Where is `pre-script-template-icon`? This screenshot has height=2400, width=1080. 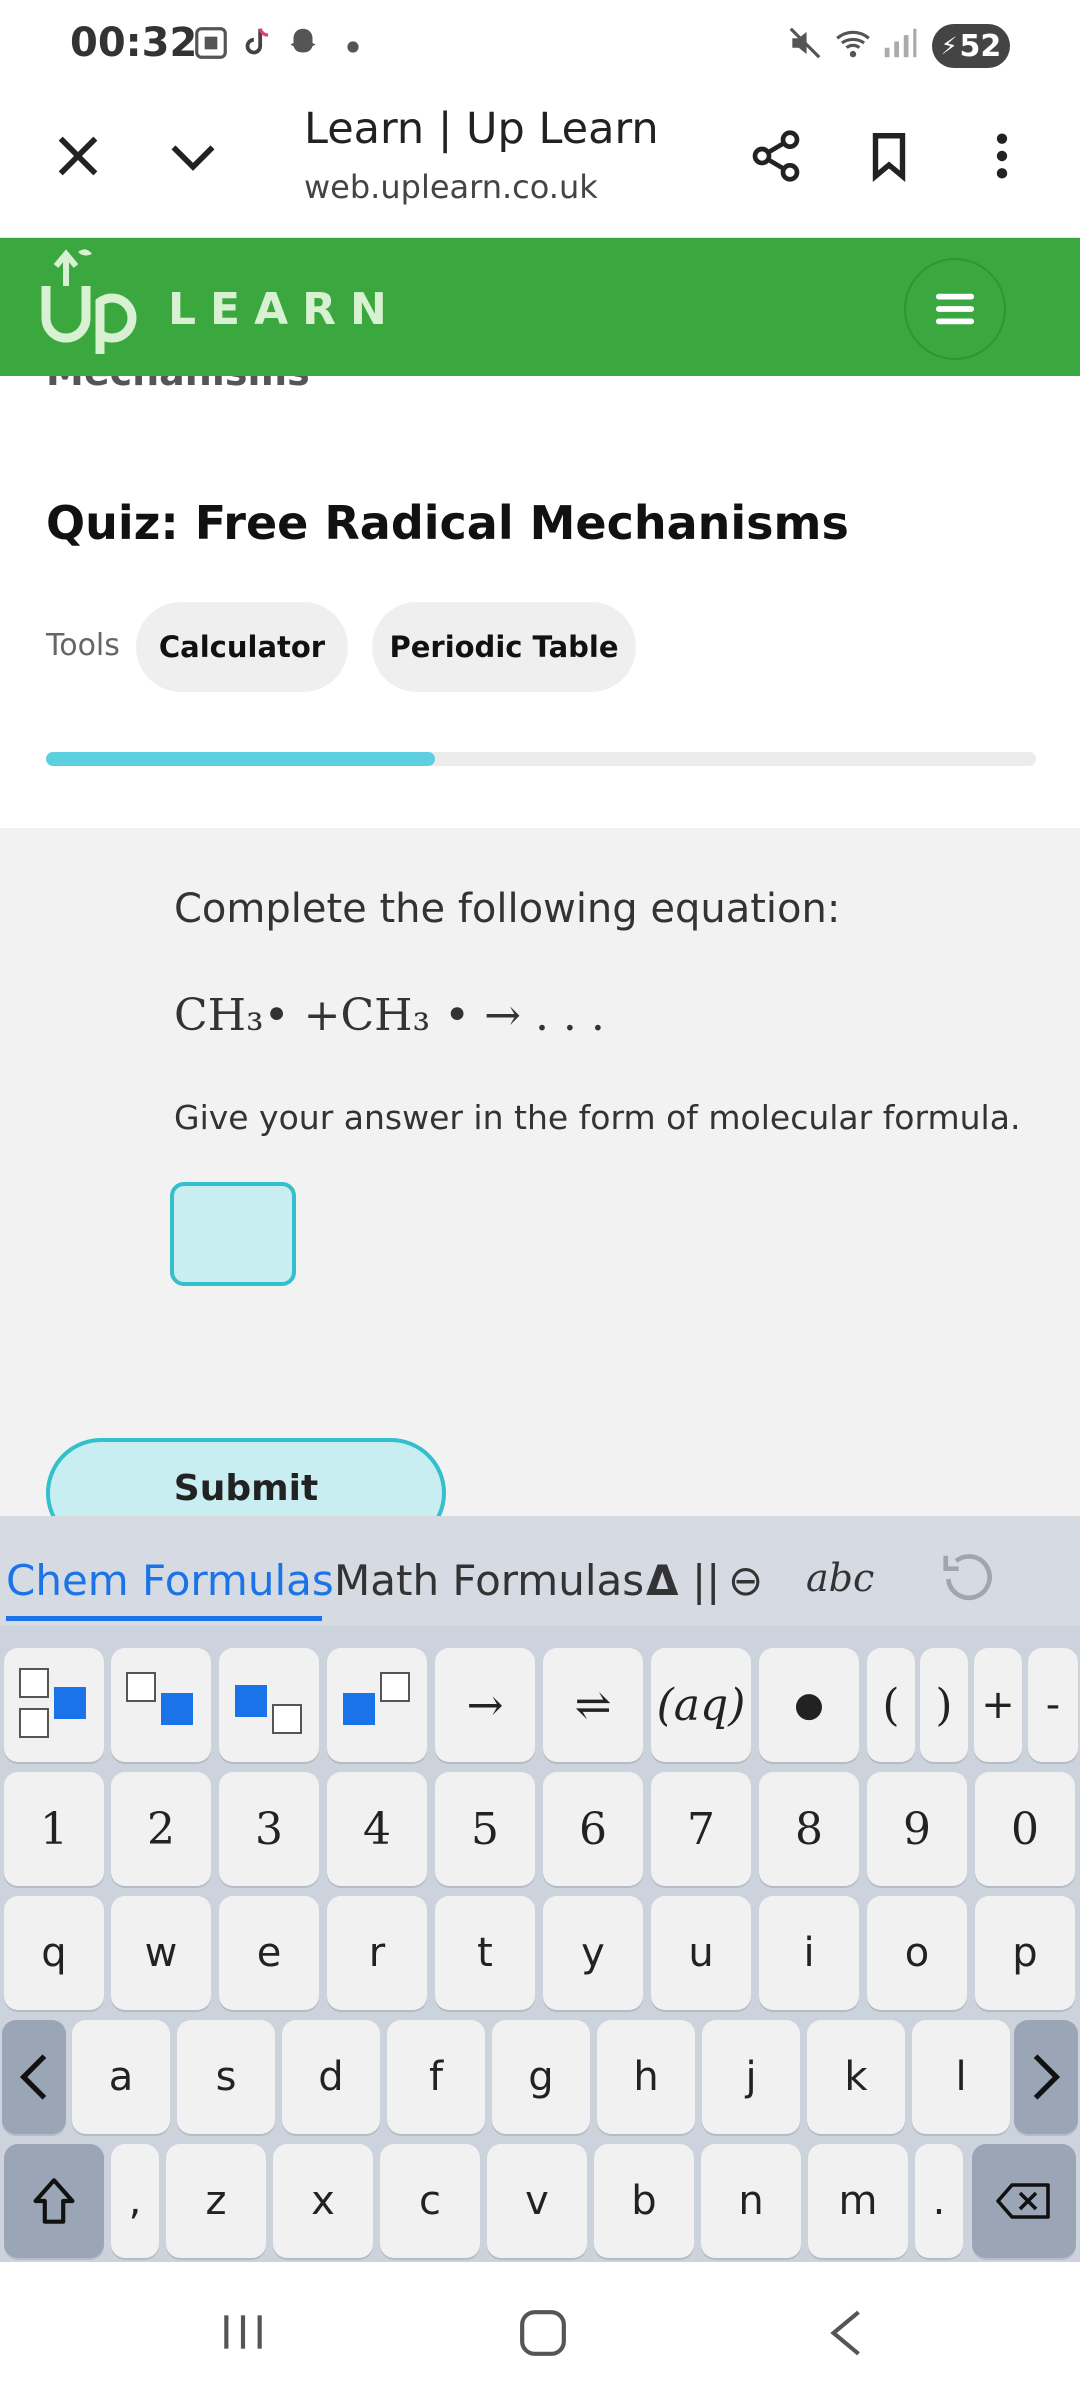
pre-script-template-icon is located at coordinates (52, 1703).